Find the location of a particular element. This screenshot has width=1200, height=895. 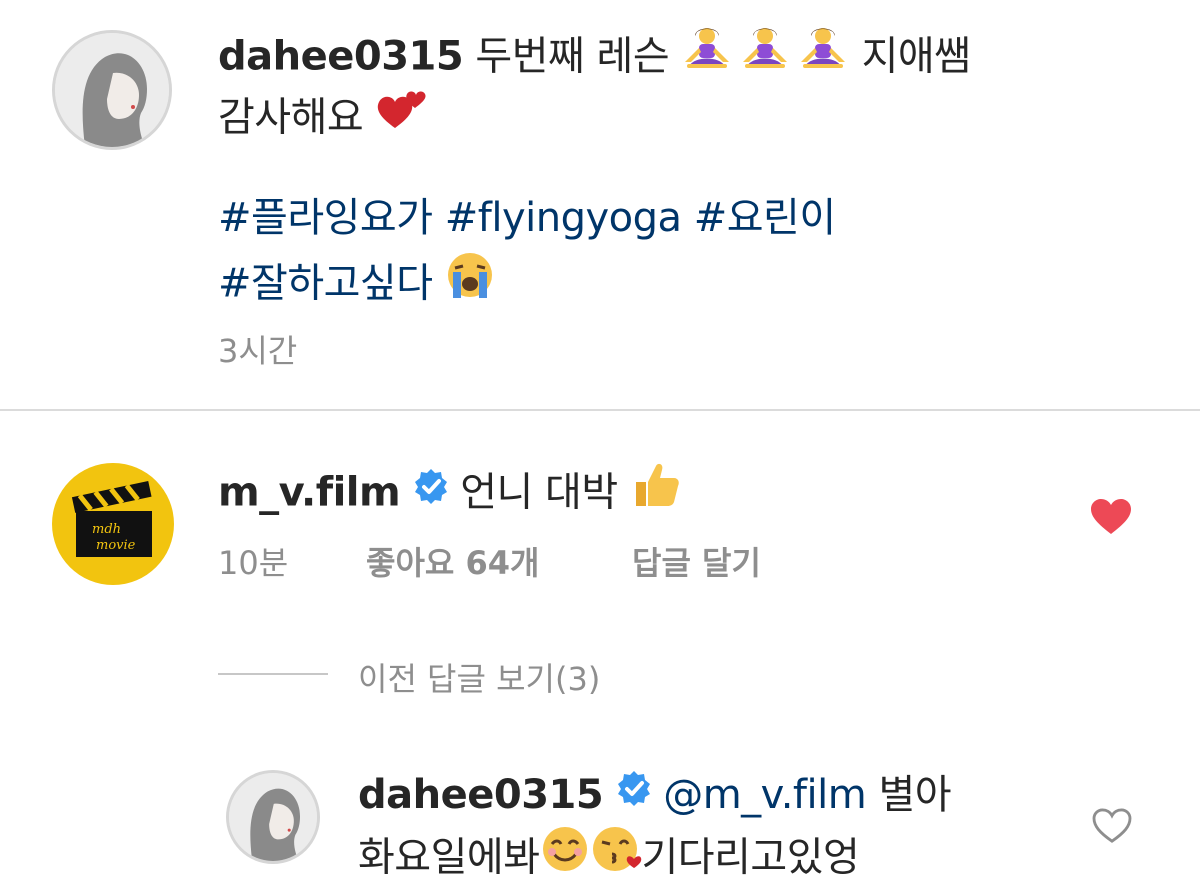

reply-username: dahee0315 is located at coordinates (481, 795).